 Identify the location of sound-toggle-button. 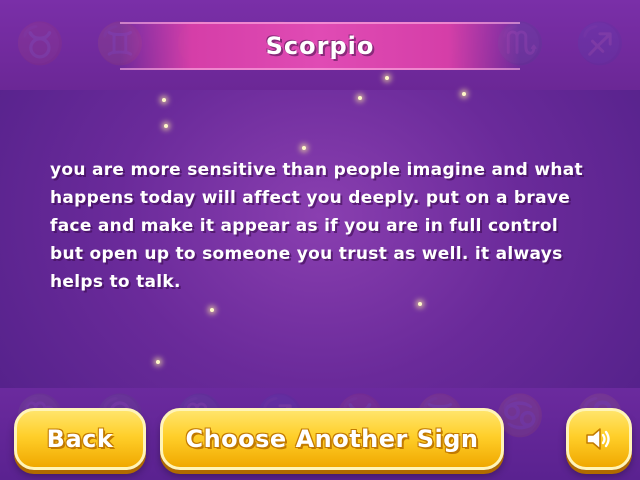
(599, 439).